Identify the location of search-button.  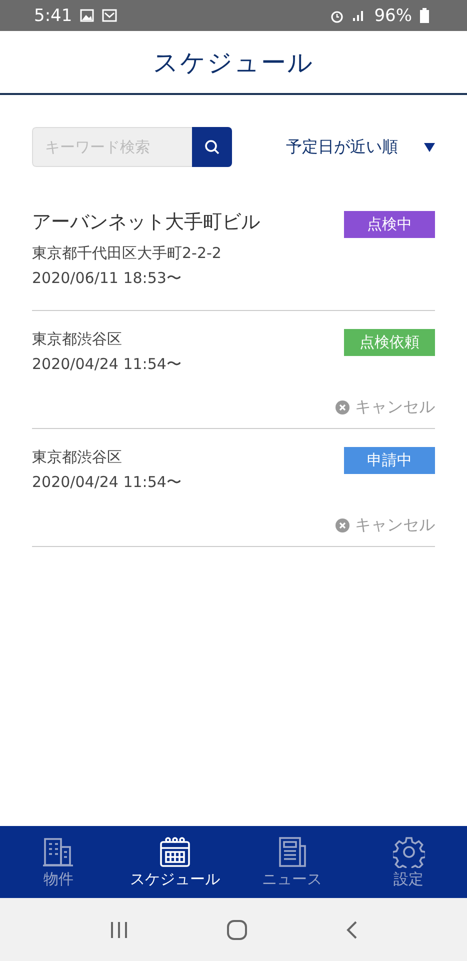
(212, 147).